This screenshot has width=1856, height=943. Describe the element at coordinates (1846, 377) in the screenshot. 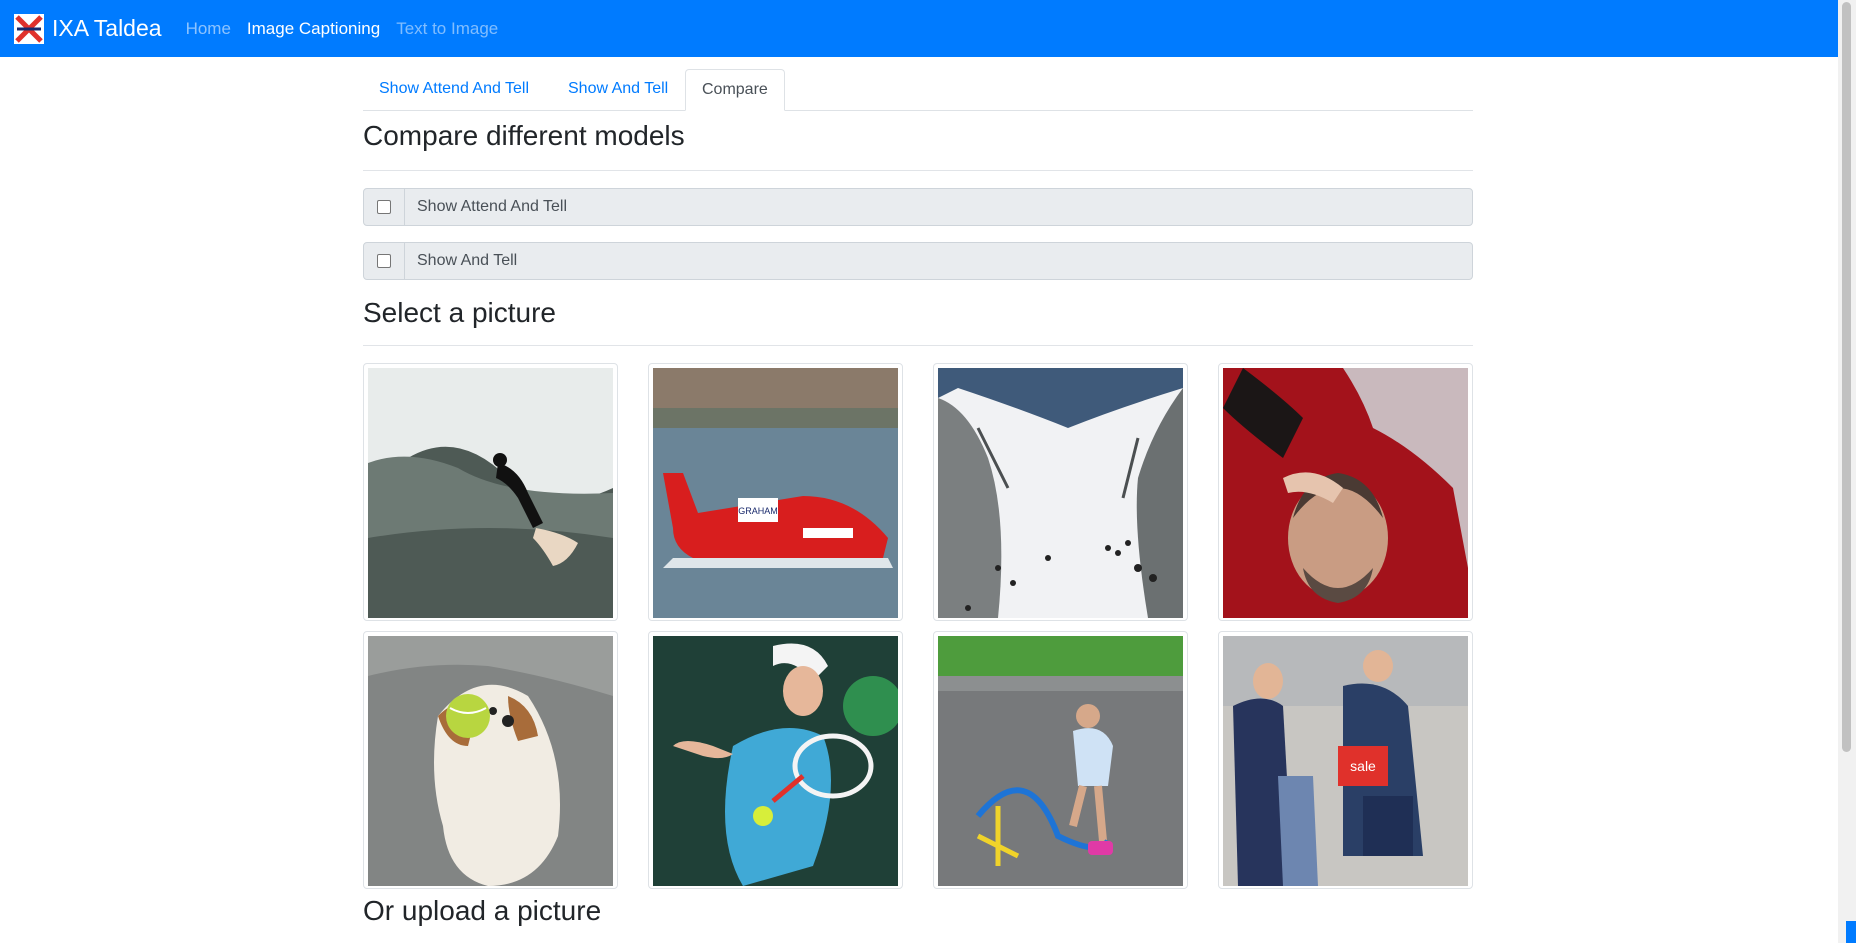

I see `scrollbar-thumb` at that location.